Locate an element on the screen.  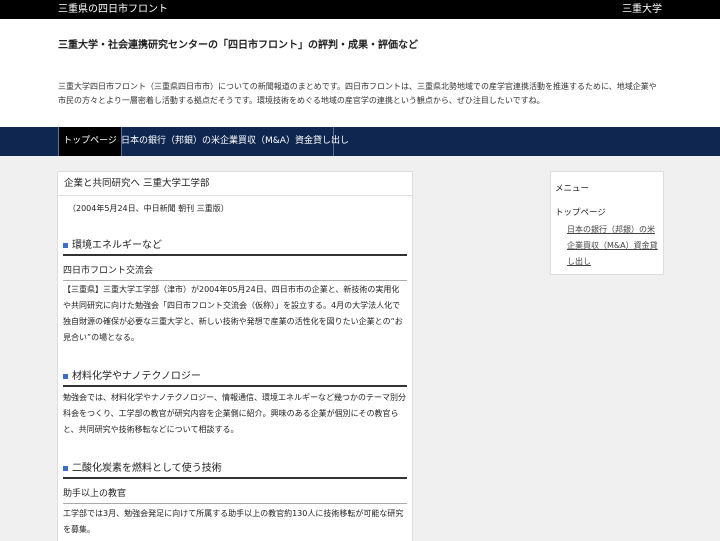
article-source: （2004年5月24日、中日新聞 朝刊 三重版） is located at coordinates (148, 208).